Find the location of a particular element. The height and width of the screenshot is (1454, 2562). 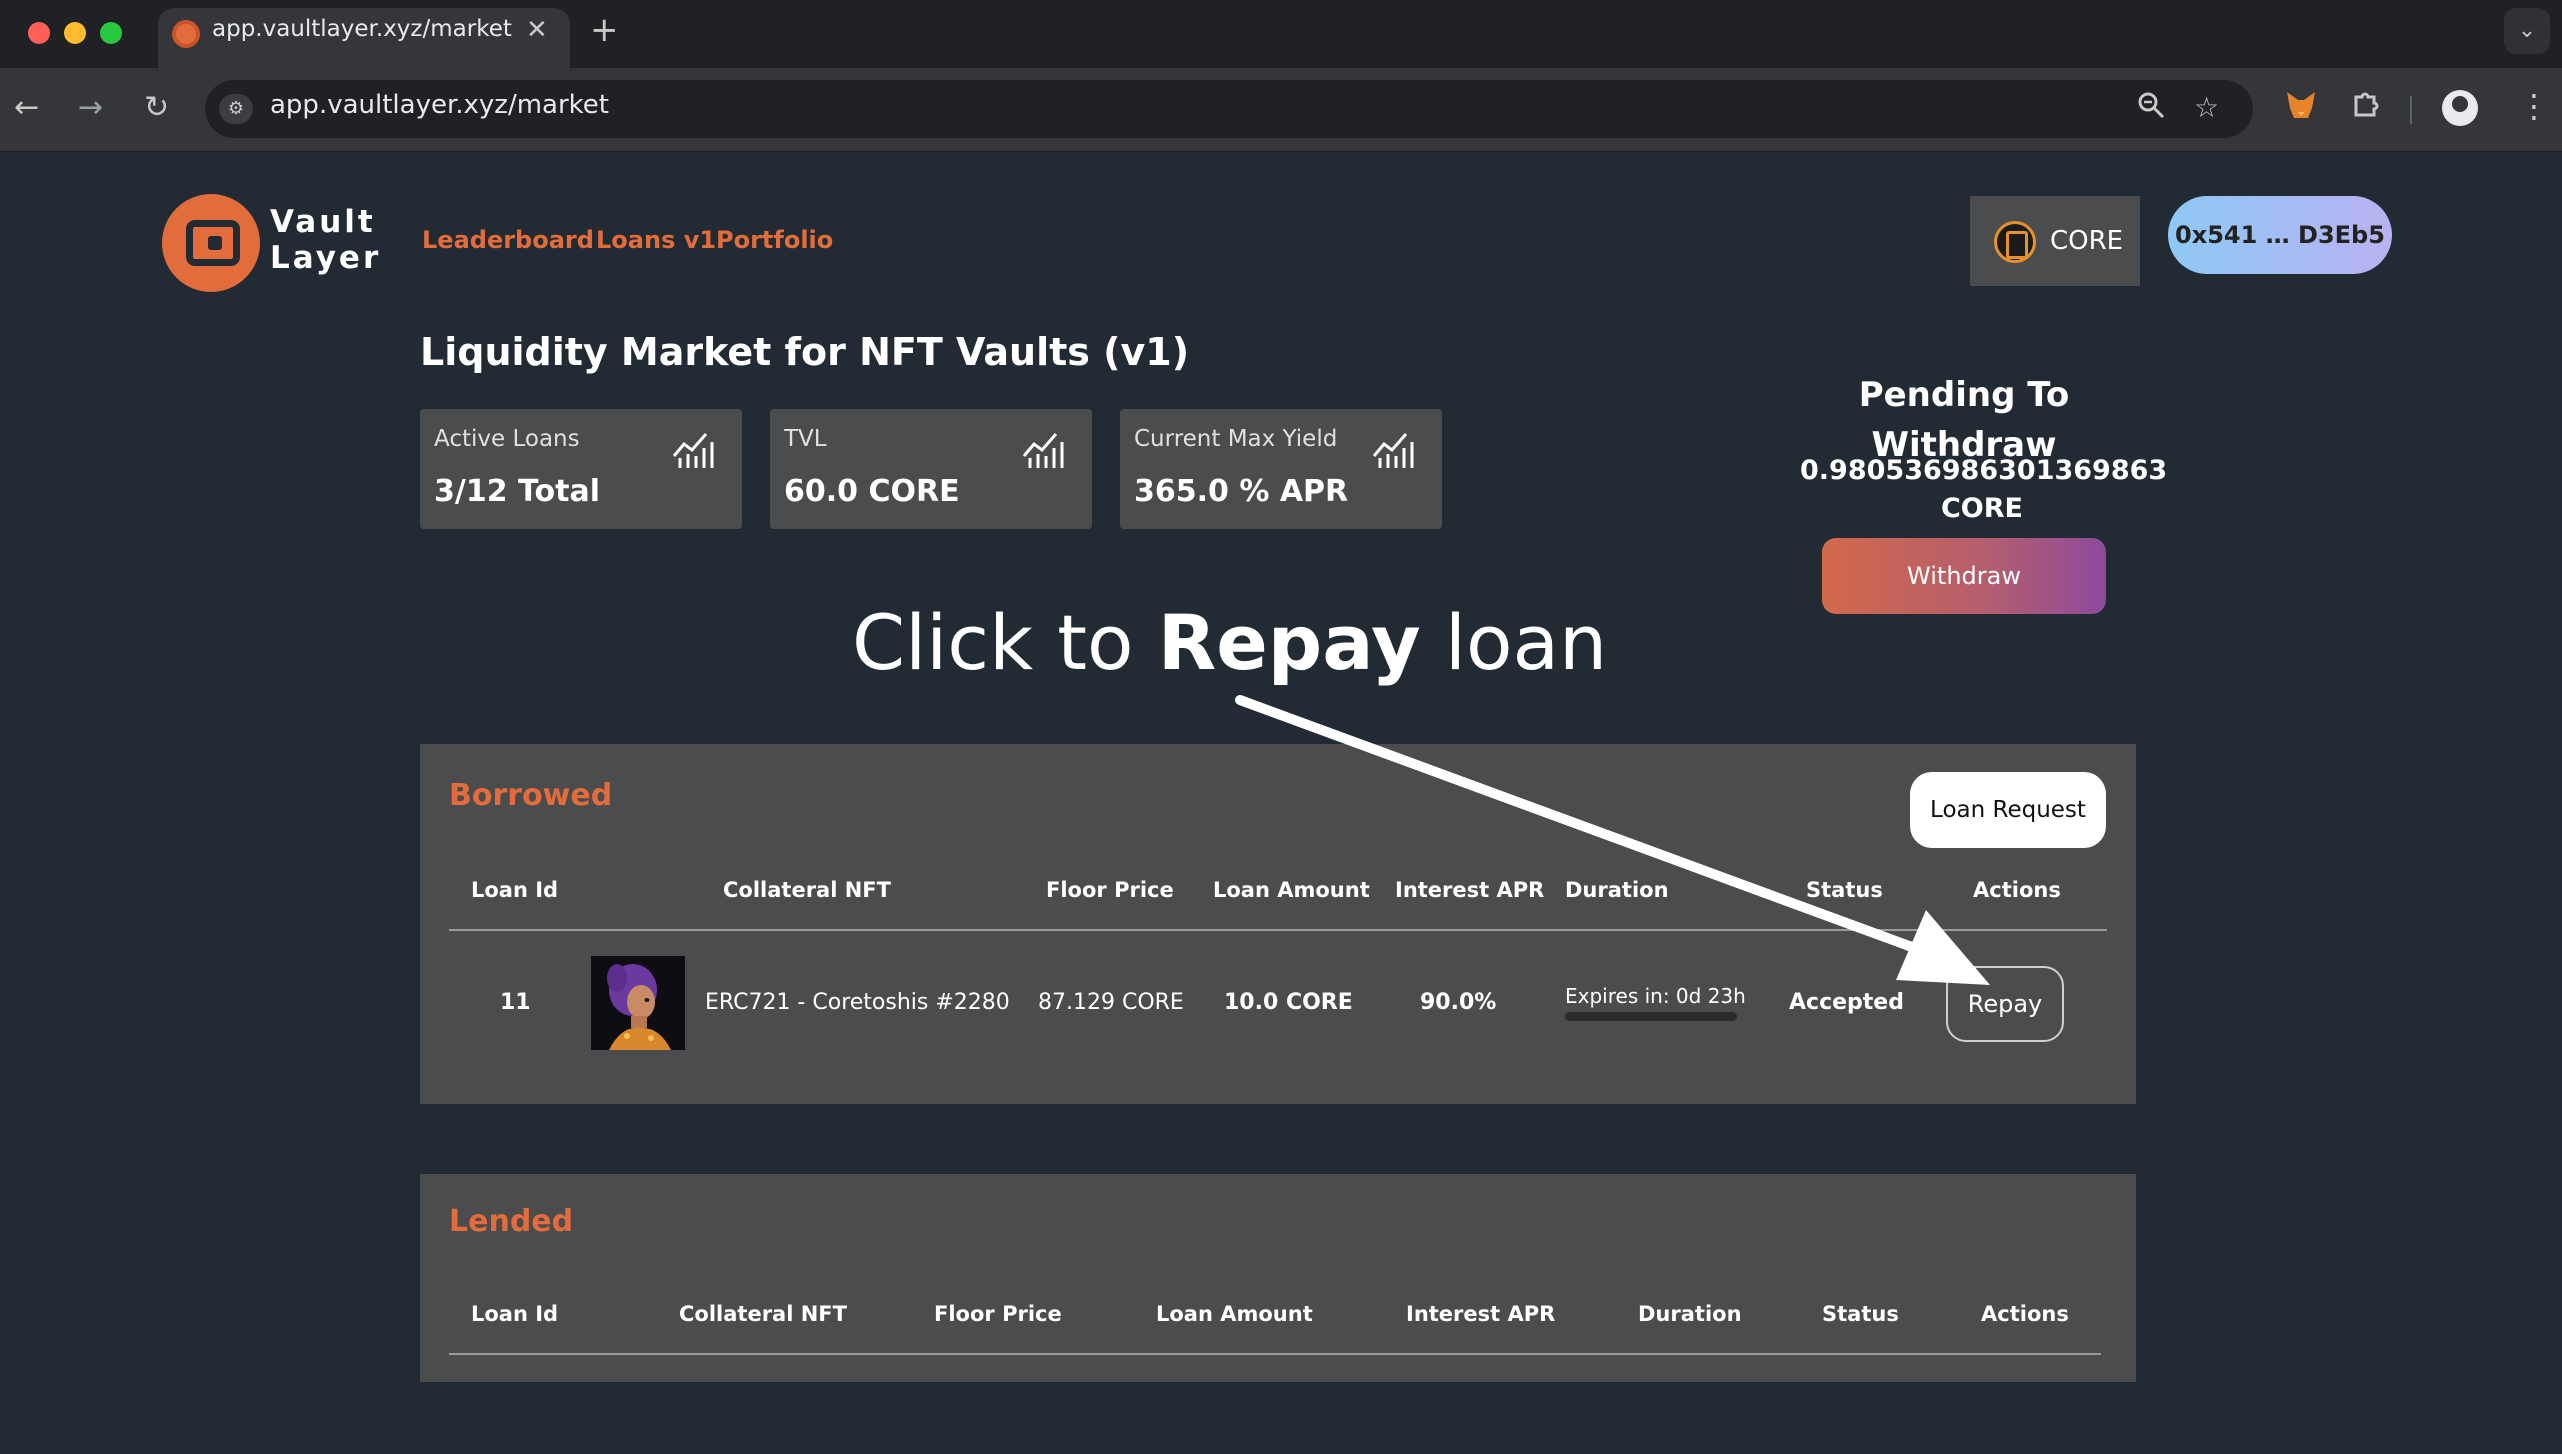

annotation-prefix: Click to is located at coordinates (1005, 642).